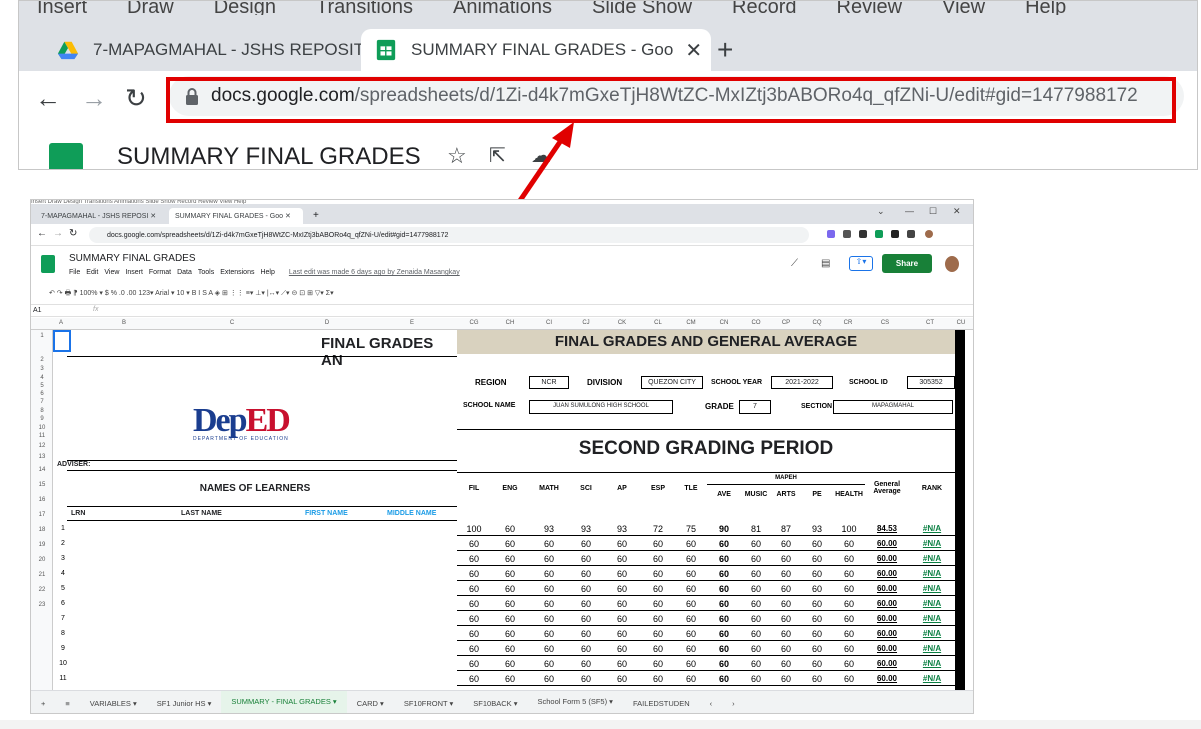 This screenshot has width=1201, height=729. Describe the element at coordinates (861, 263) in the screenshot. I see `present-button: ⇧▾` at that location.